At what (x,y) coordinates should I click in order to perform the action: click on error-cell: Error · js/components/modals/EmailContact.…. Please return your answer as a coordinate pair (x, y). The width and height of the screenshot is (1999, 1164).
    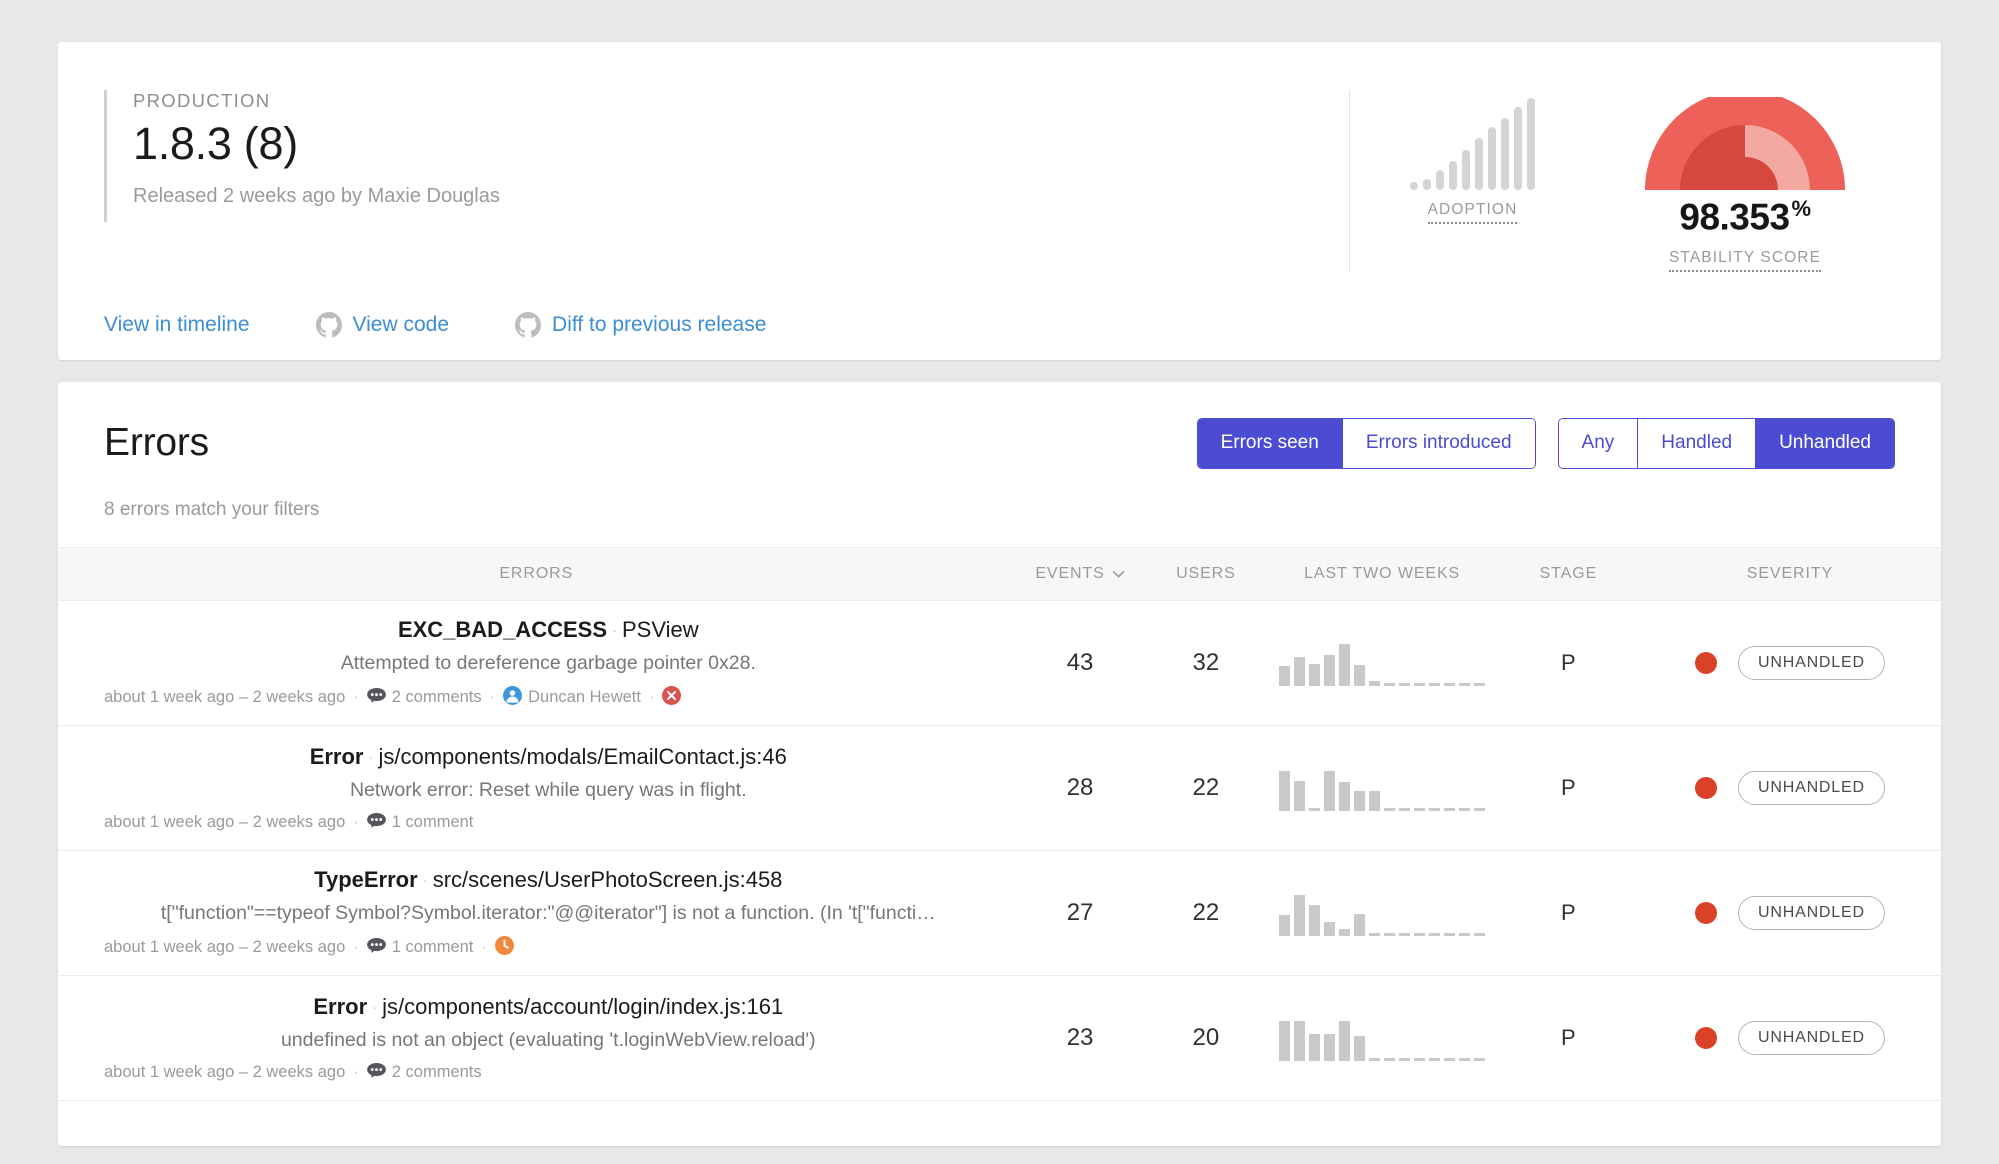
    Looking at the image, I should click on (536, 787).